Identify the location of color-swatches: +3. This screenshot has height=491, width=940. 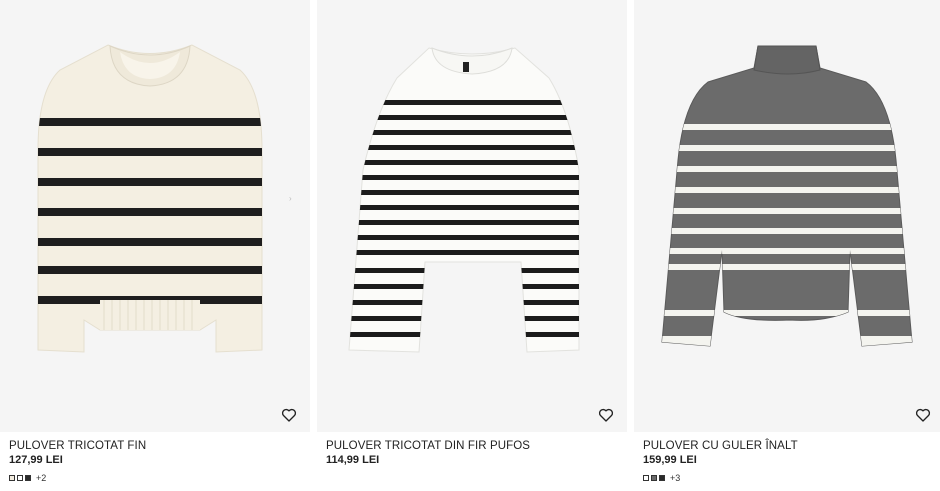
(661, 478).